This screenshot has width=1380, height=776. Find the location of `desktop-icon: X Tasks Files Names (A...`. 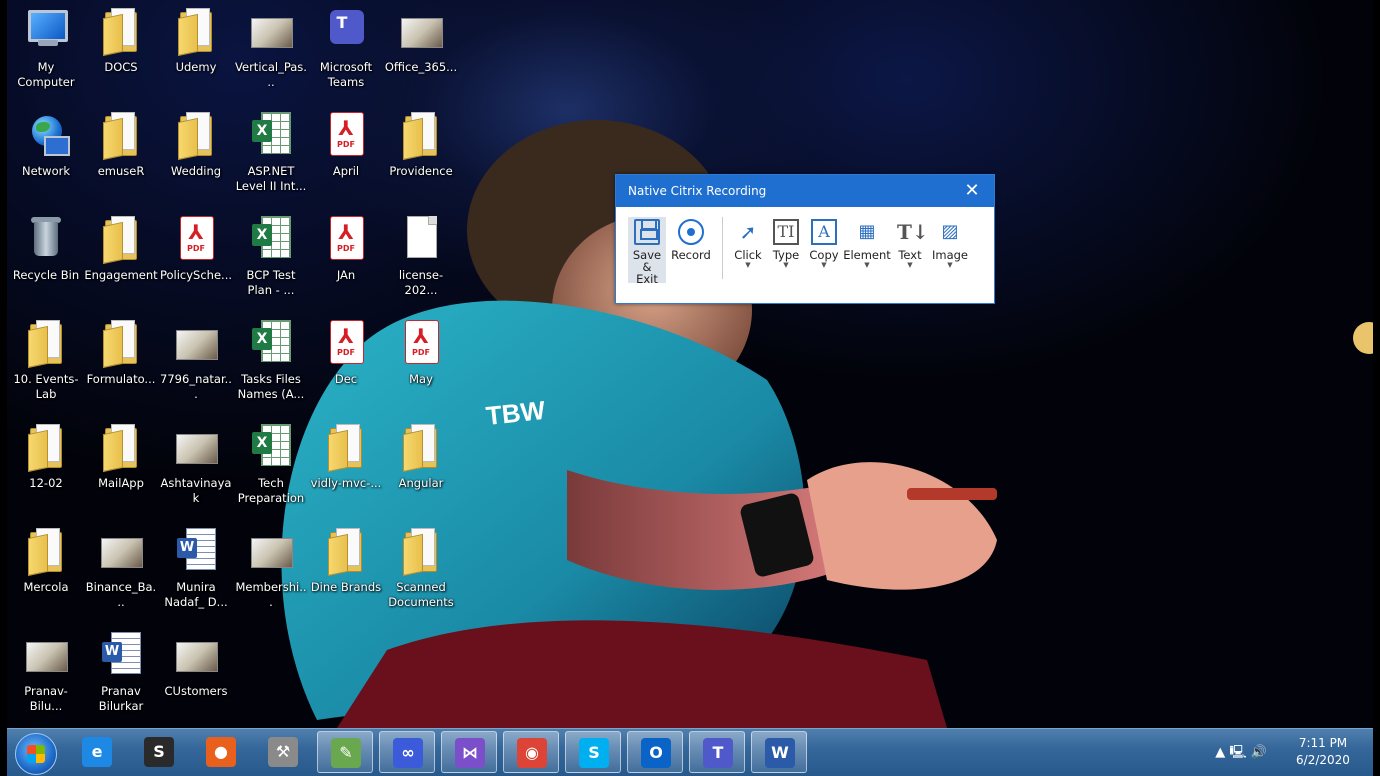

desktop-icon: X Tasks Files Names (A... is located at coordinates (271, 360).